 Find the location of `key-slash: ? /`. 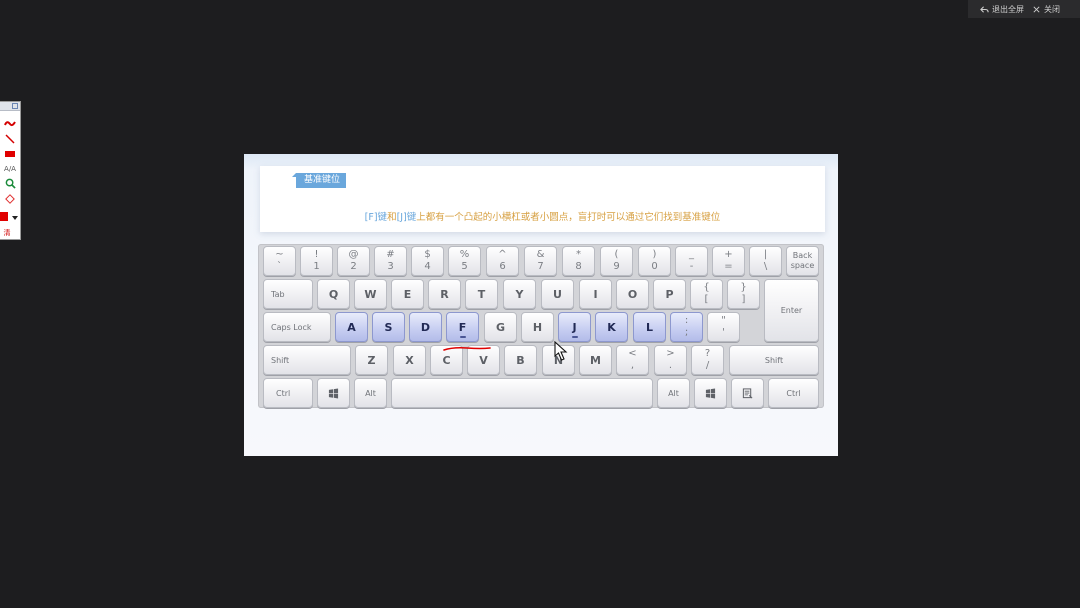

key-slash: ? / is located at coordinates (707, 360).